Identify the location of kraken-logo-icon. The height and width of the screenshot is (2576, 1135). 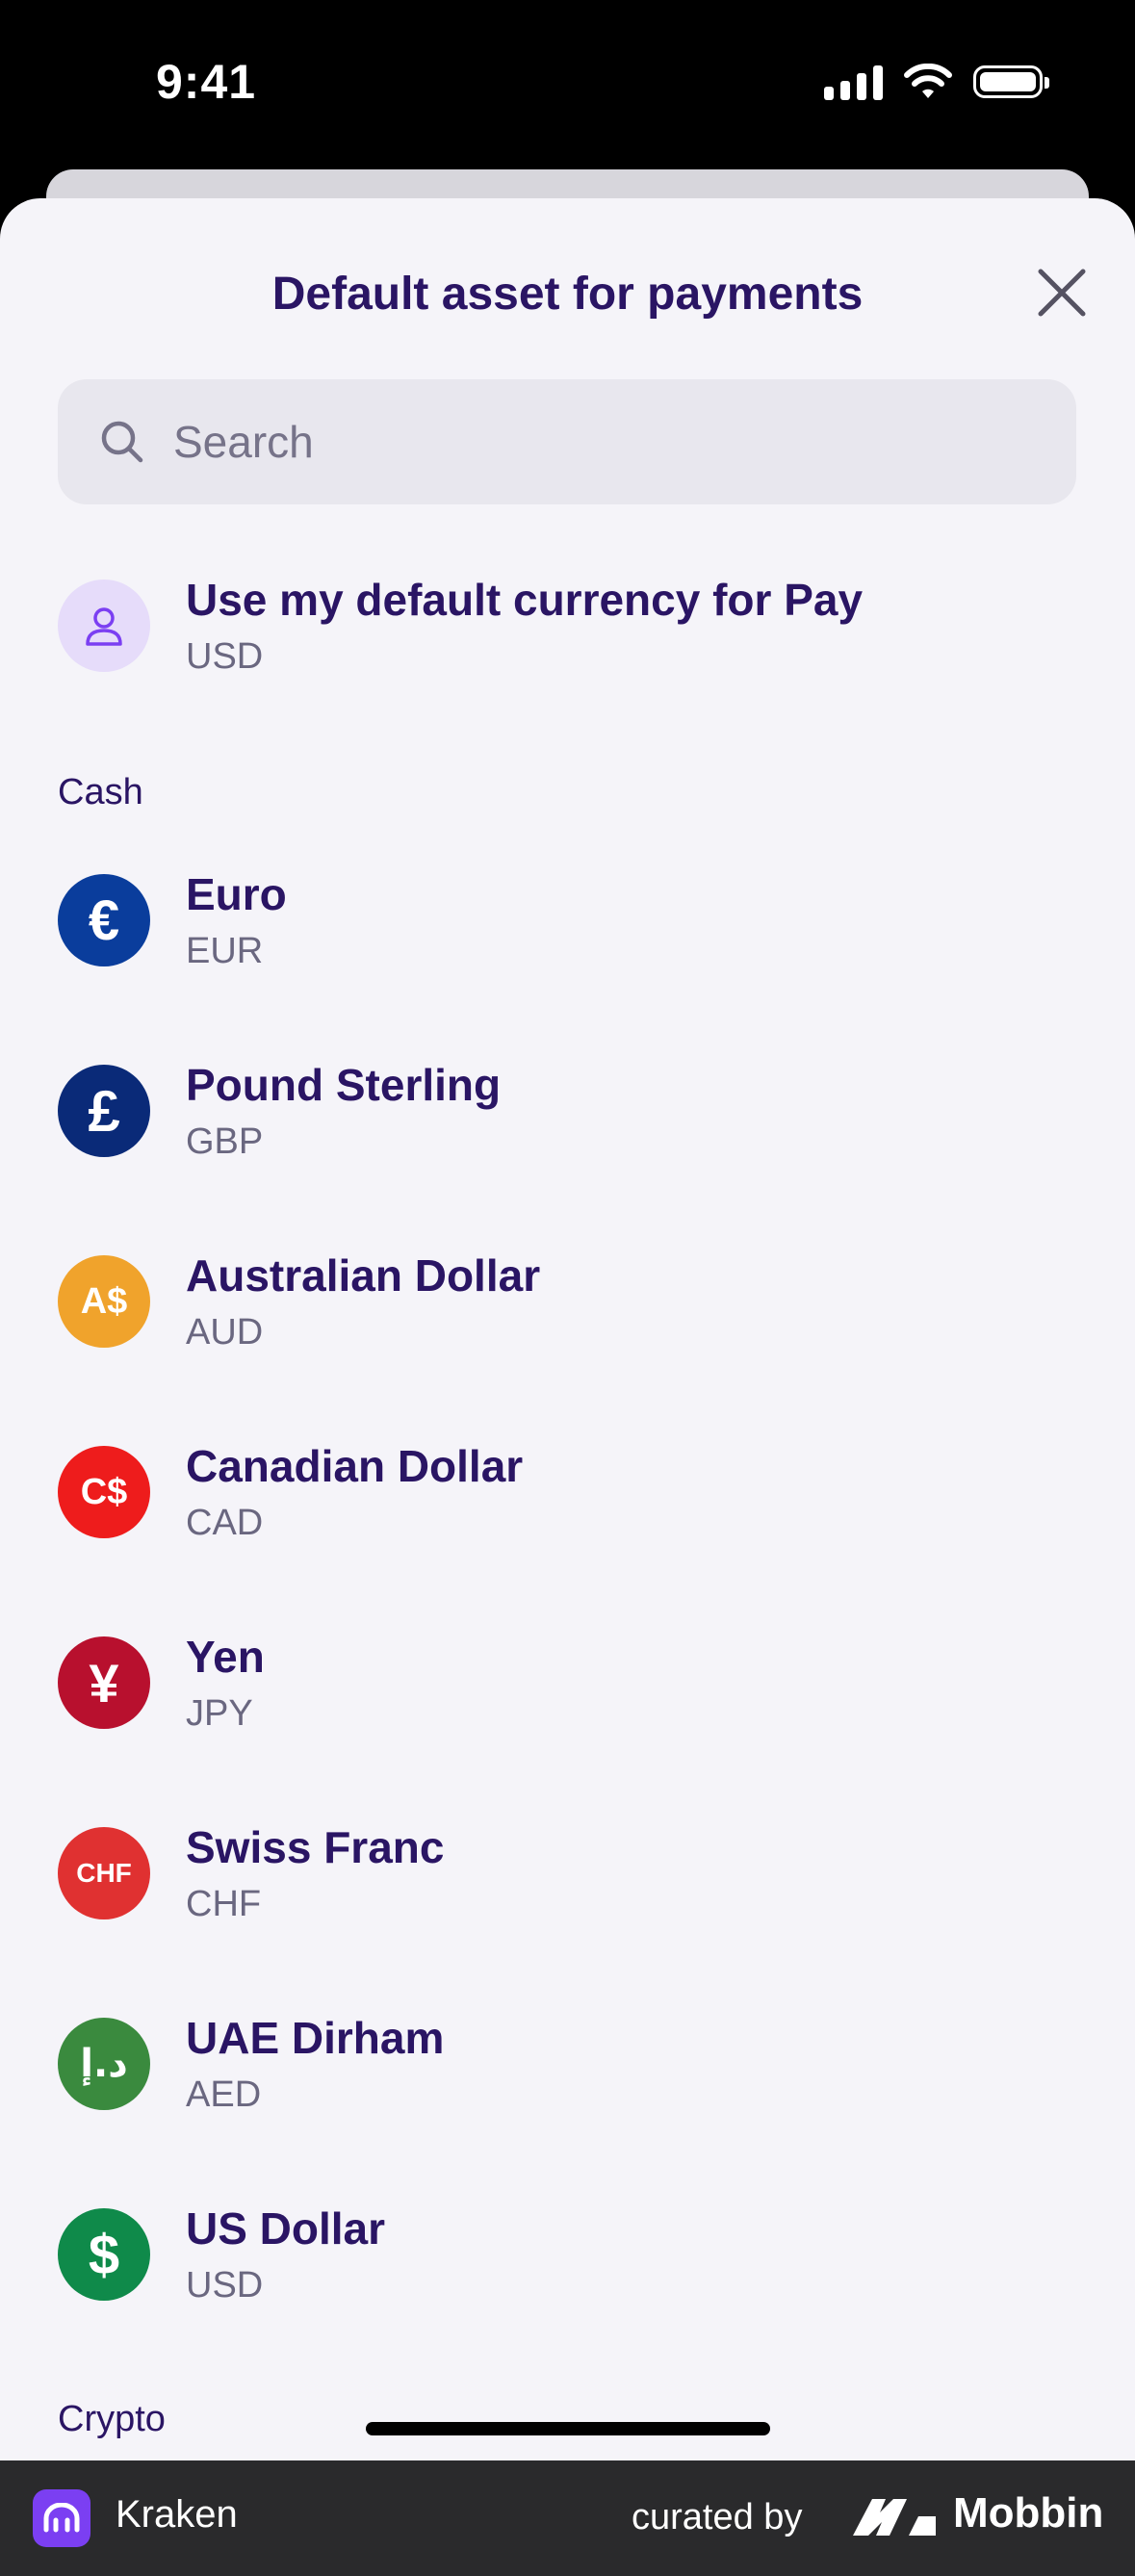
(61, 2518).